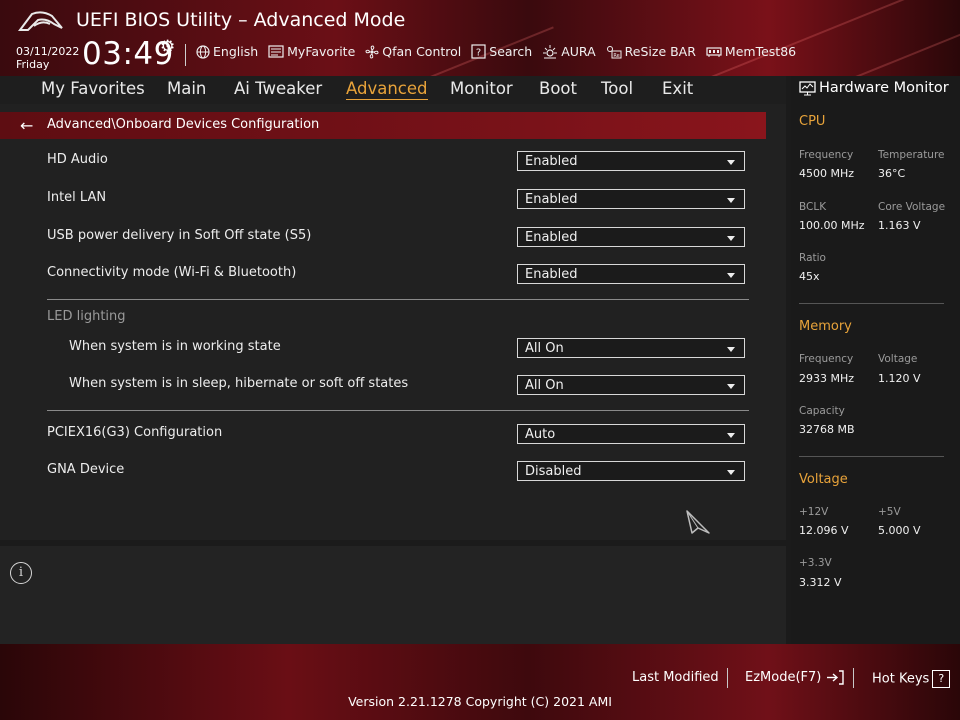  I want to click on hd-audio-dropdown: Enabled, so click(631, 161).